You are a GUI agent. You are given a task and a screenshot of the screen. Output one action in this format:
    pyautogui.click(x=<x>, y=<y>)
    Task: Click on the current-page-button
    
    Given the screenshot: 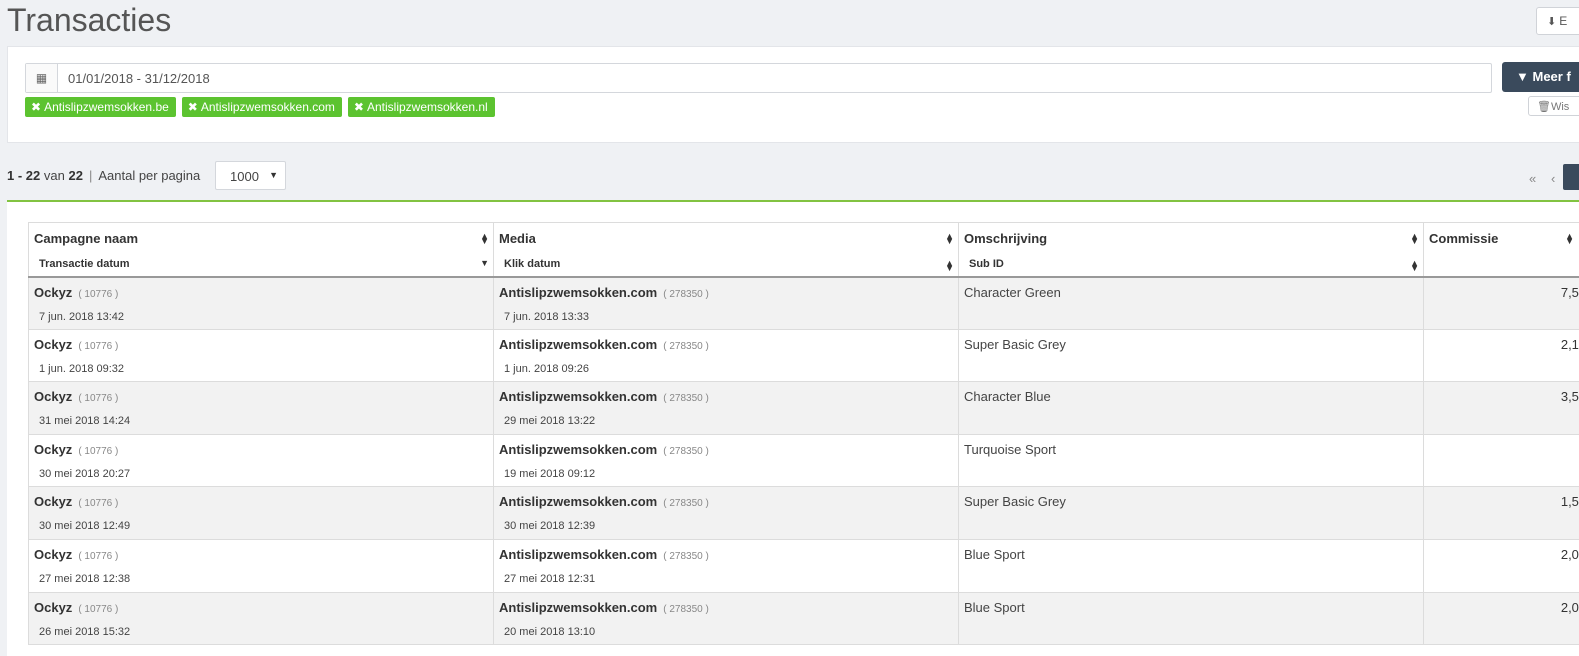 What is the action you would take?
    pyautogui.click(x=1571, y=177)
    